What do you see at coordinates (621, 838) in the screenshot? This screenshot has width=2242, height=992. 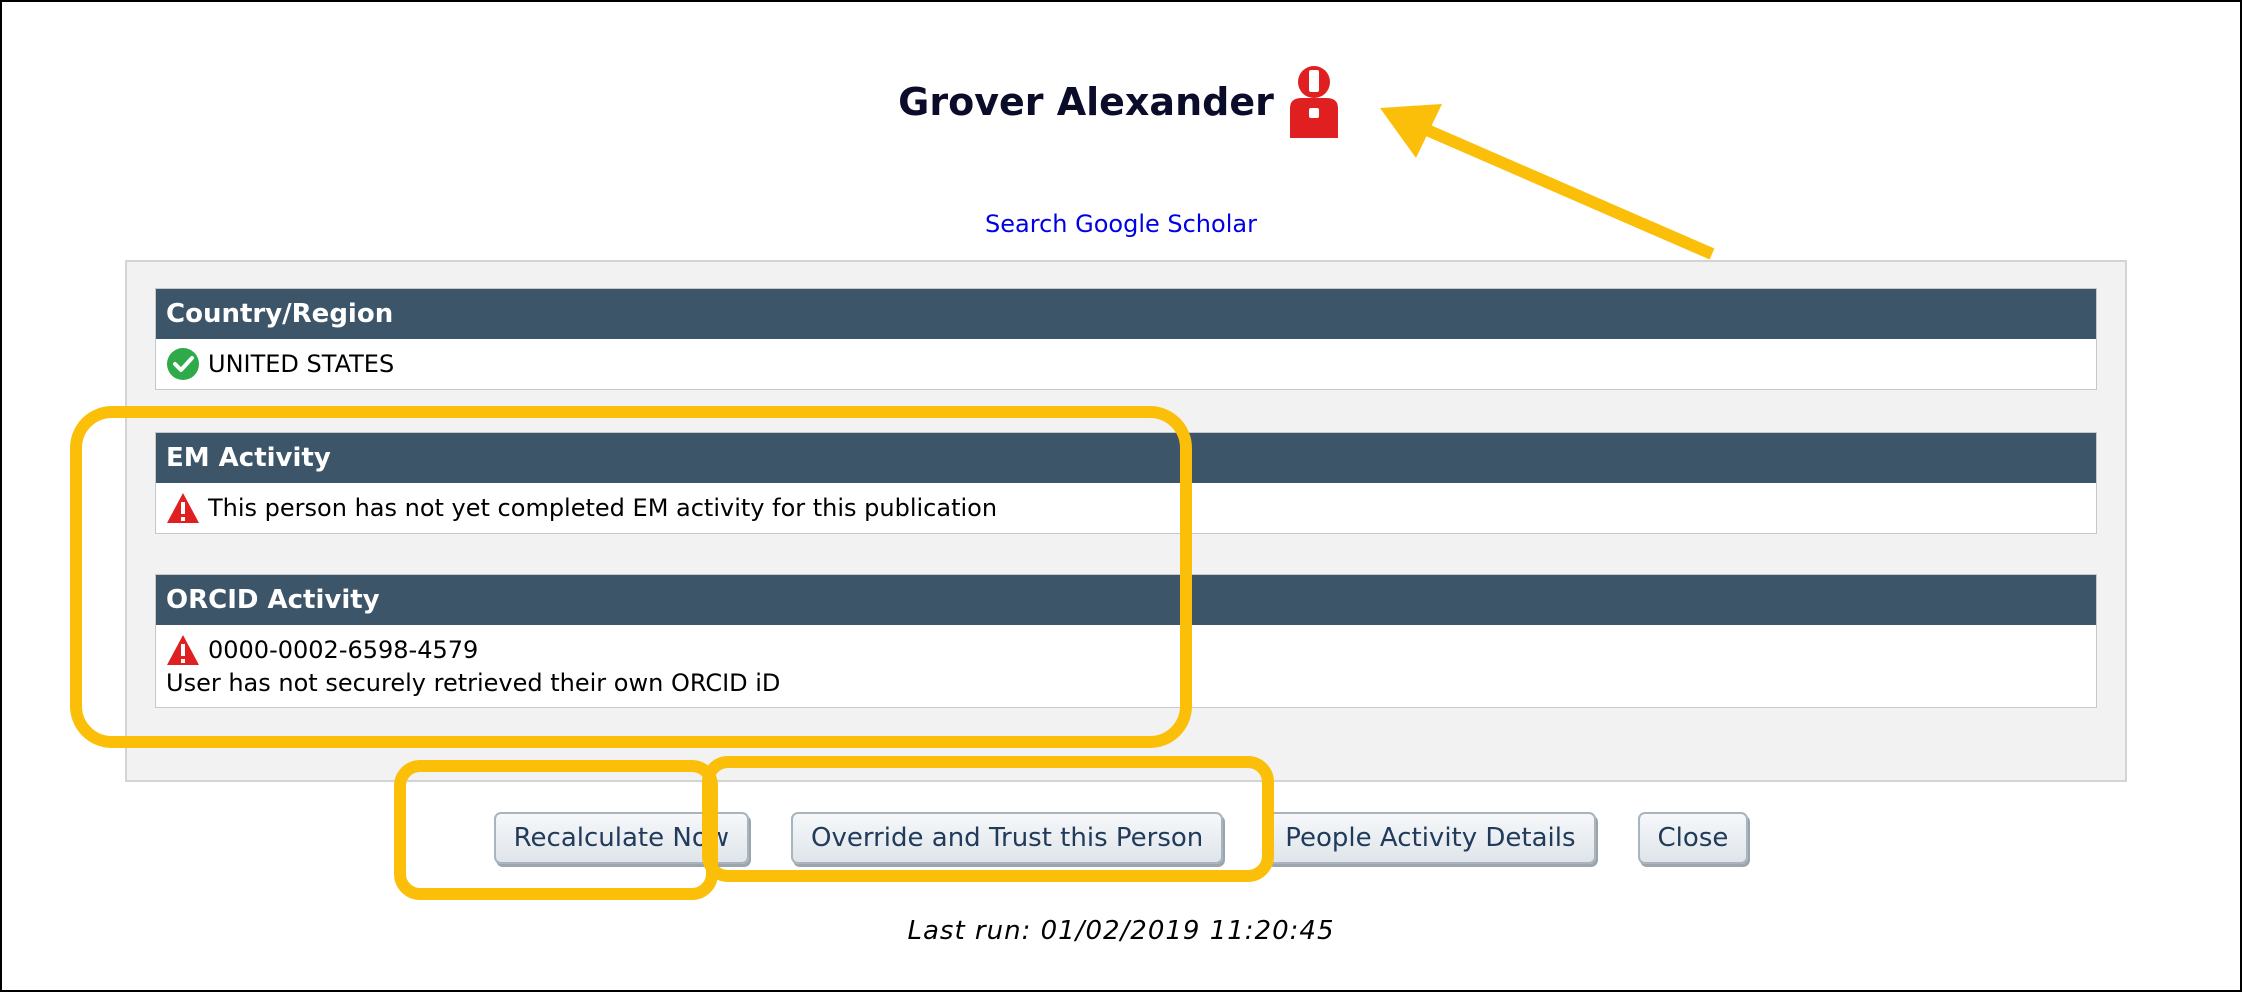 I see `recalculate-now-button: Recalculate Now` at bounding box center [621, 838].